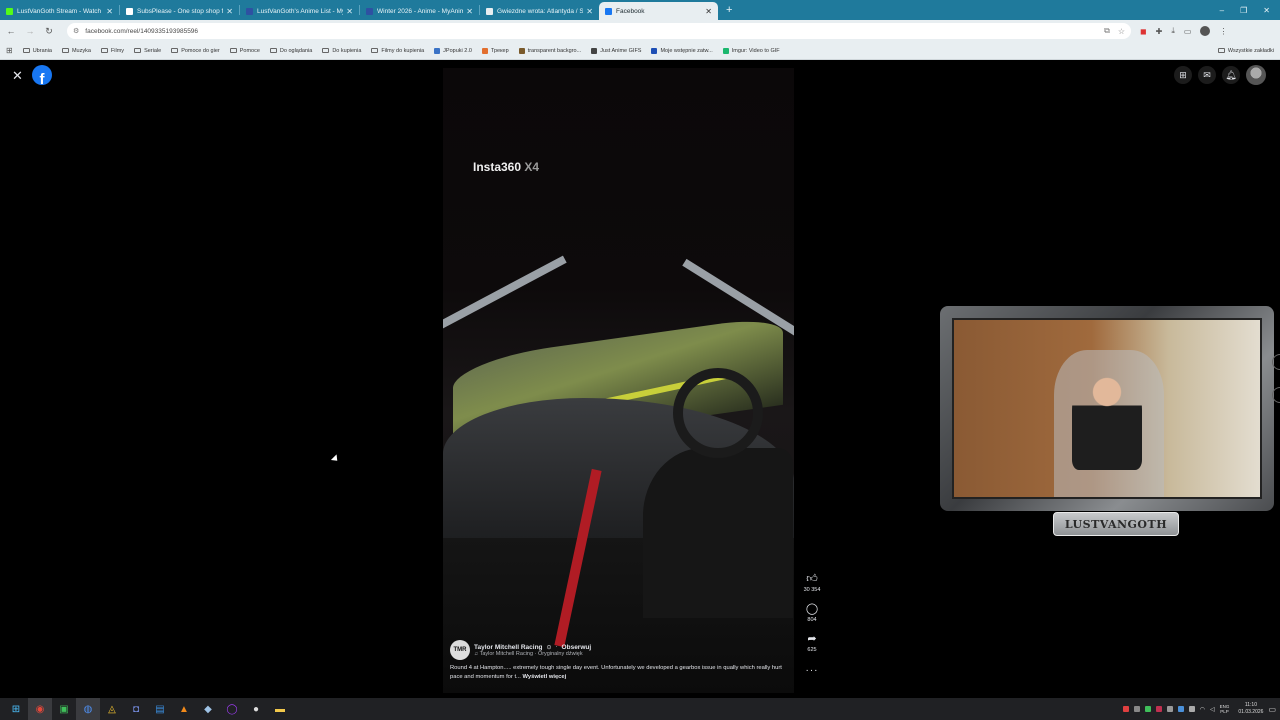 This screenshot has width=1280, height=720. Describe the element at coordinates (40, 709) in the screenshot. I see `chrome-taskbar-icon: ◉` at that location.